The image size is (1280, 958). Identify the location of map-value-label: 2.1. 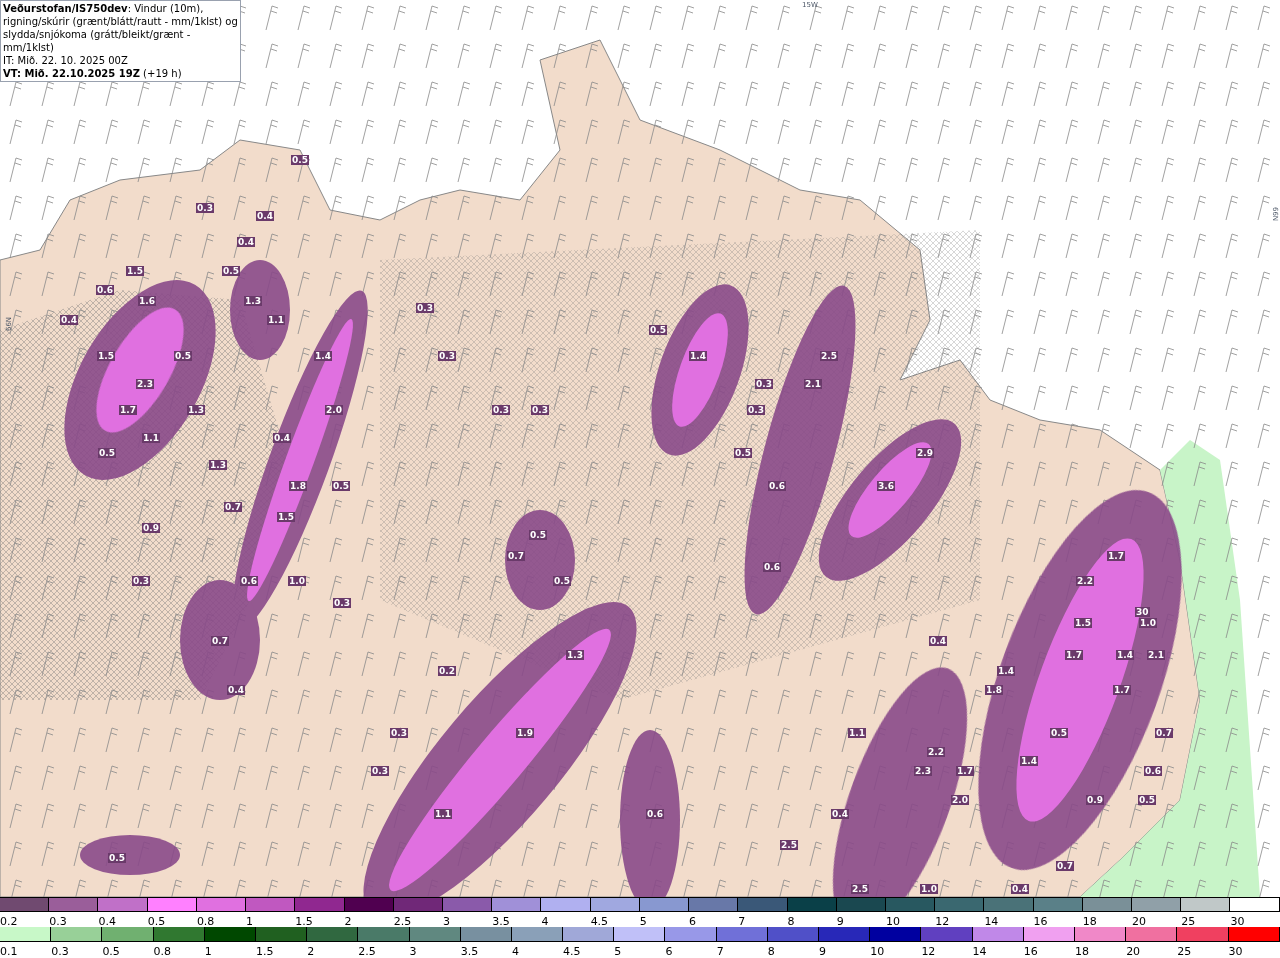
(1156, 655).